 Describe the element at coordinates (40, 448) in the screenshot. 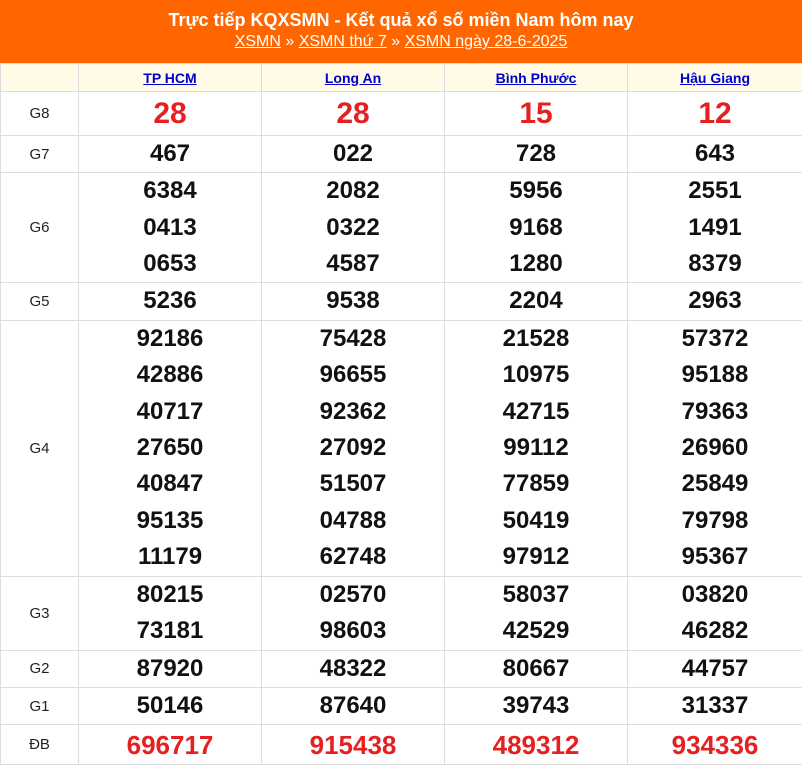

I see `prize-label: G4` at that location.